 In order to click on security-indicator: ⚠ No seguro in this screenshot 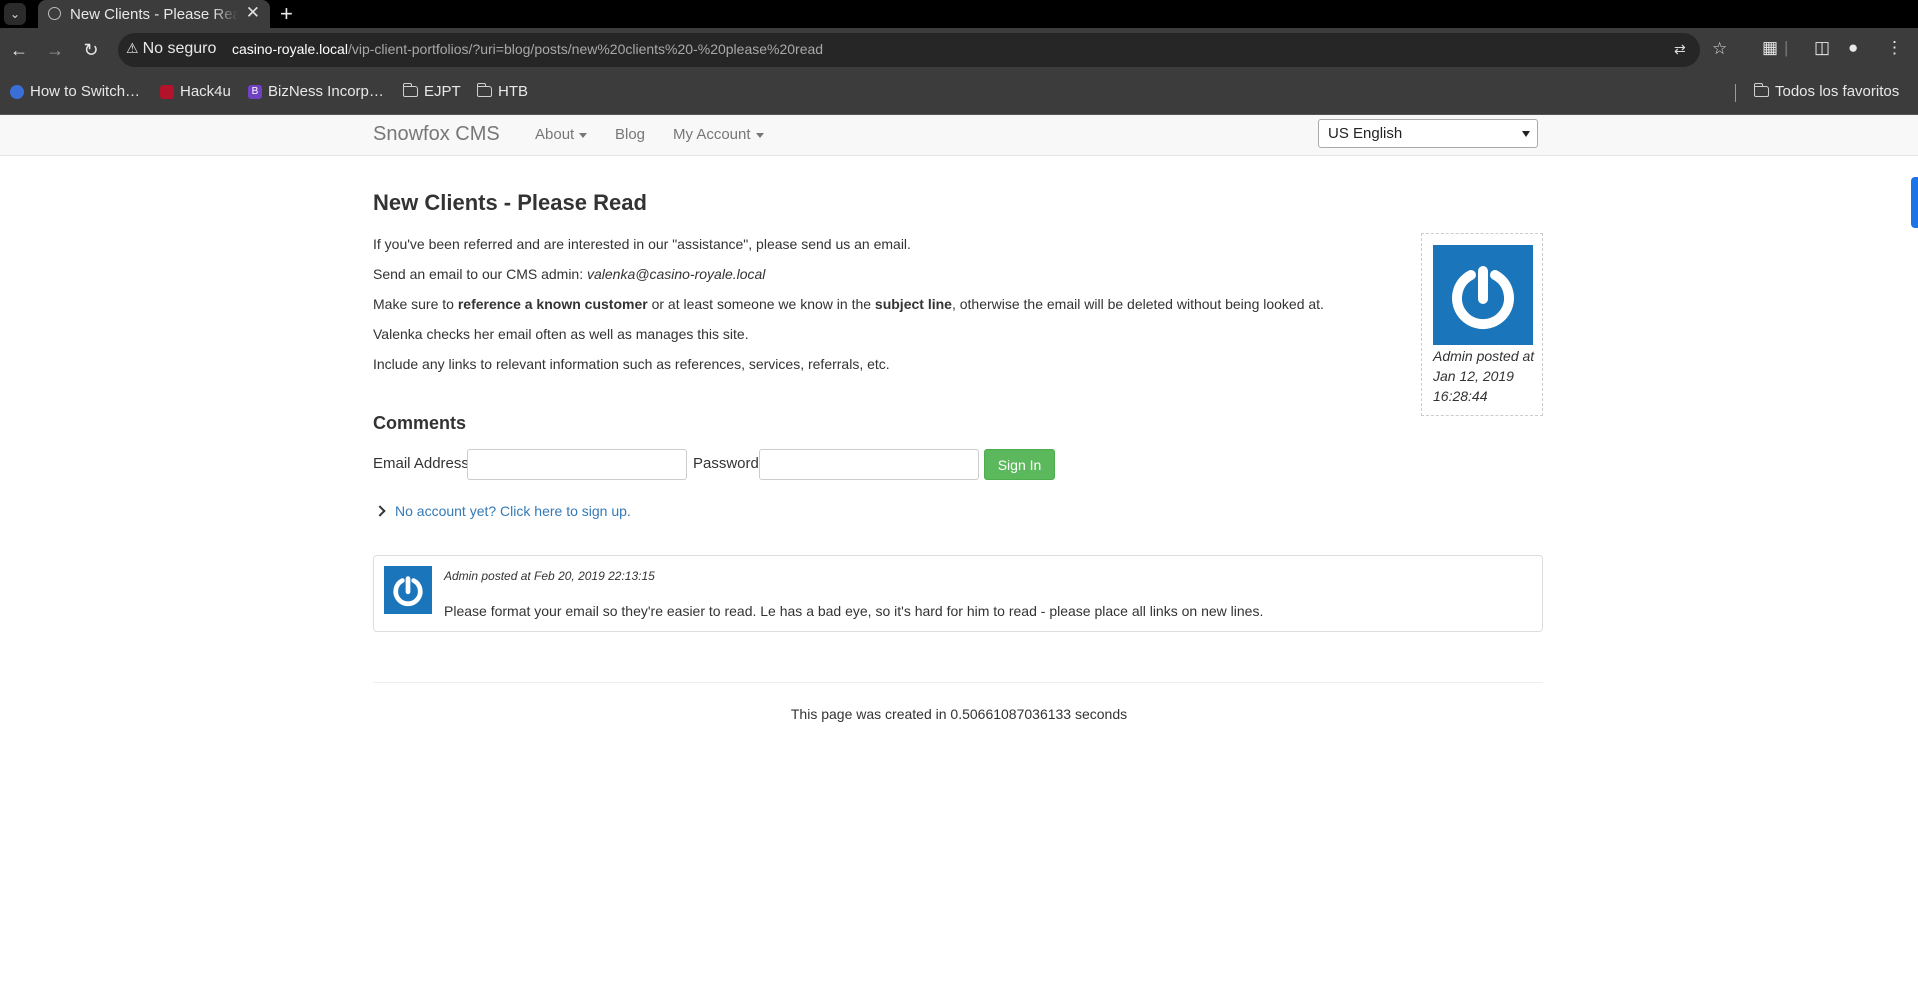, I will do `click(171, 49)`.